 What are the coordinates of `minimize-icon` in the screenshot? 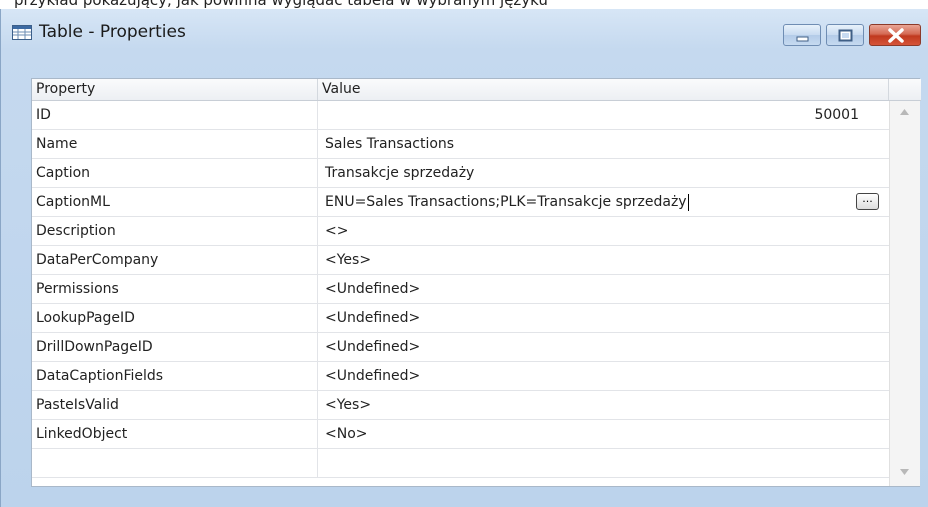 It's located at (802, 39).